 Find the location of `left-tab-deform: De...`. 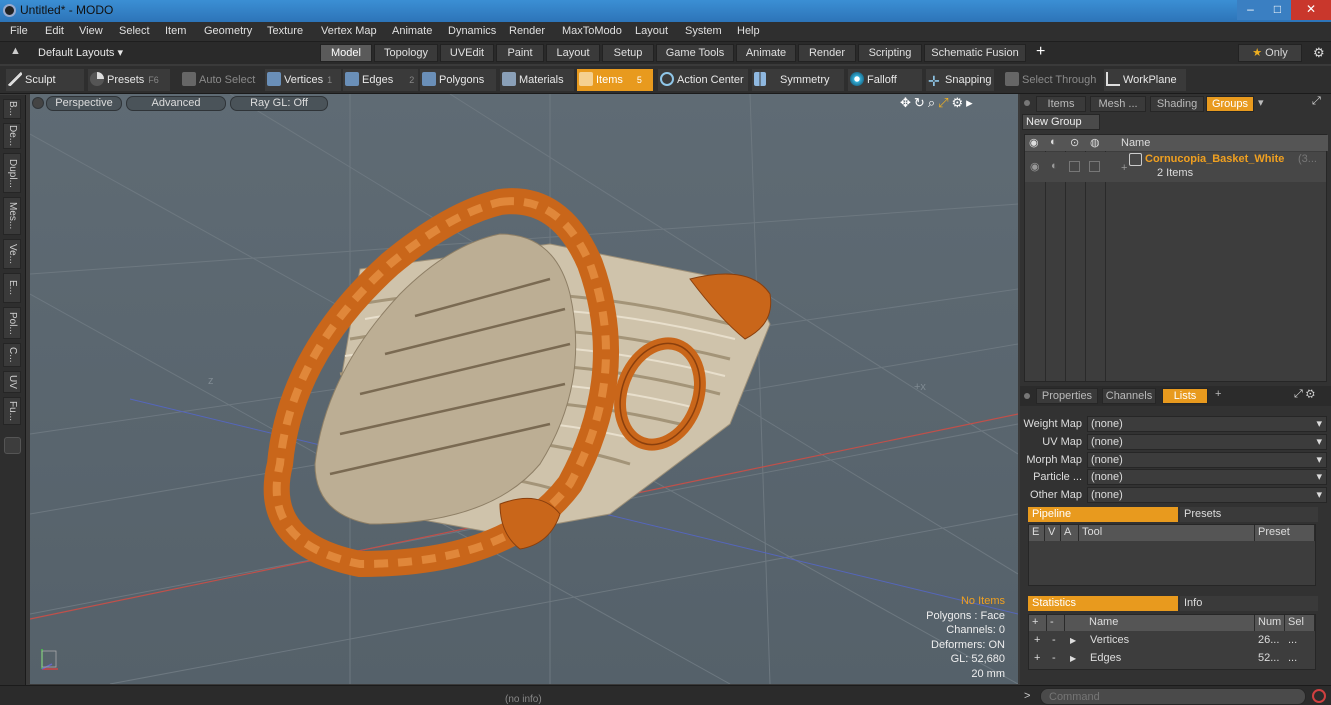

left-tab-deform: De... is located at coordinates (12, 136).